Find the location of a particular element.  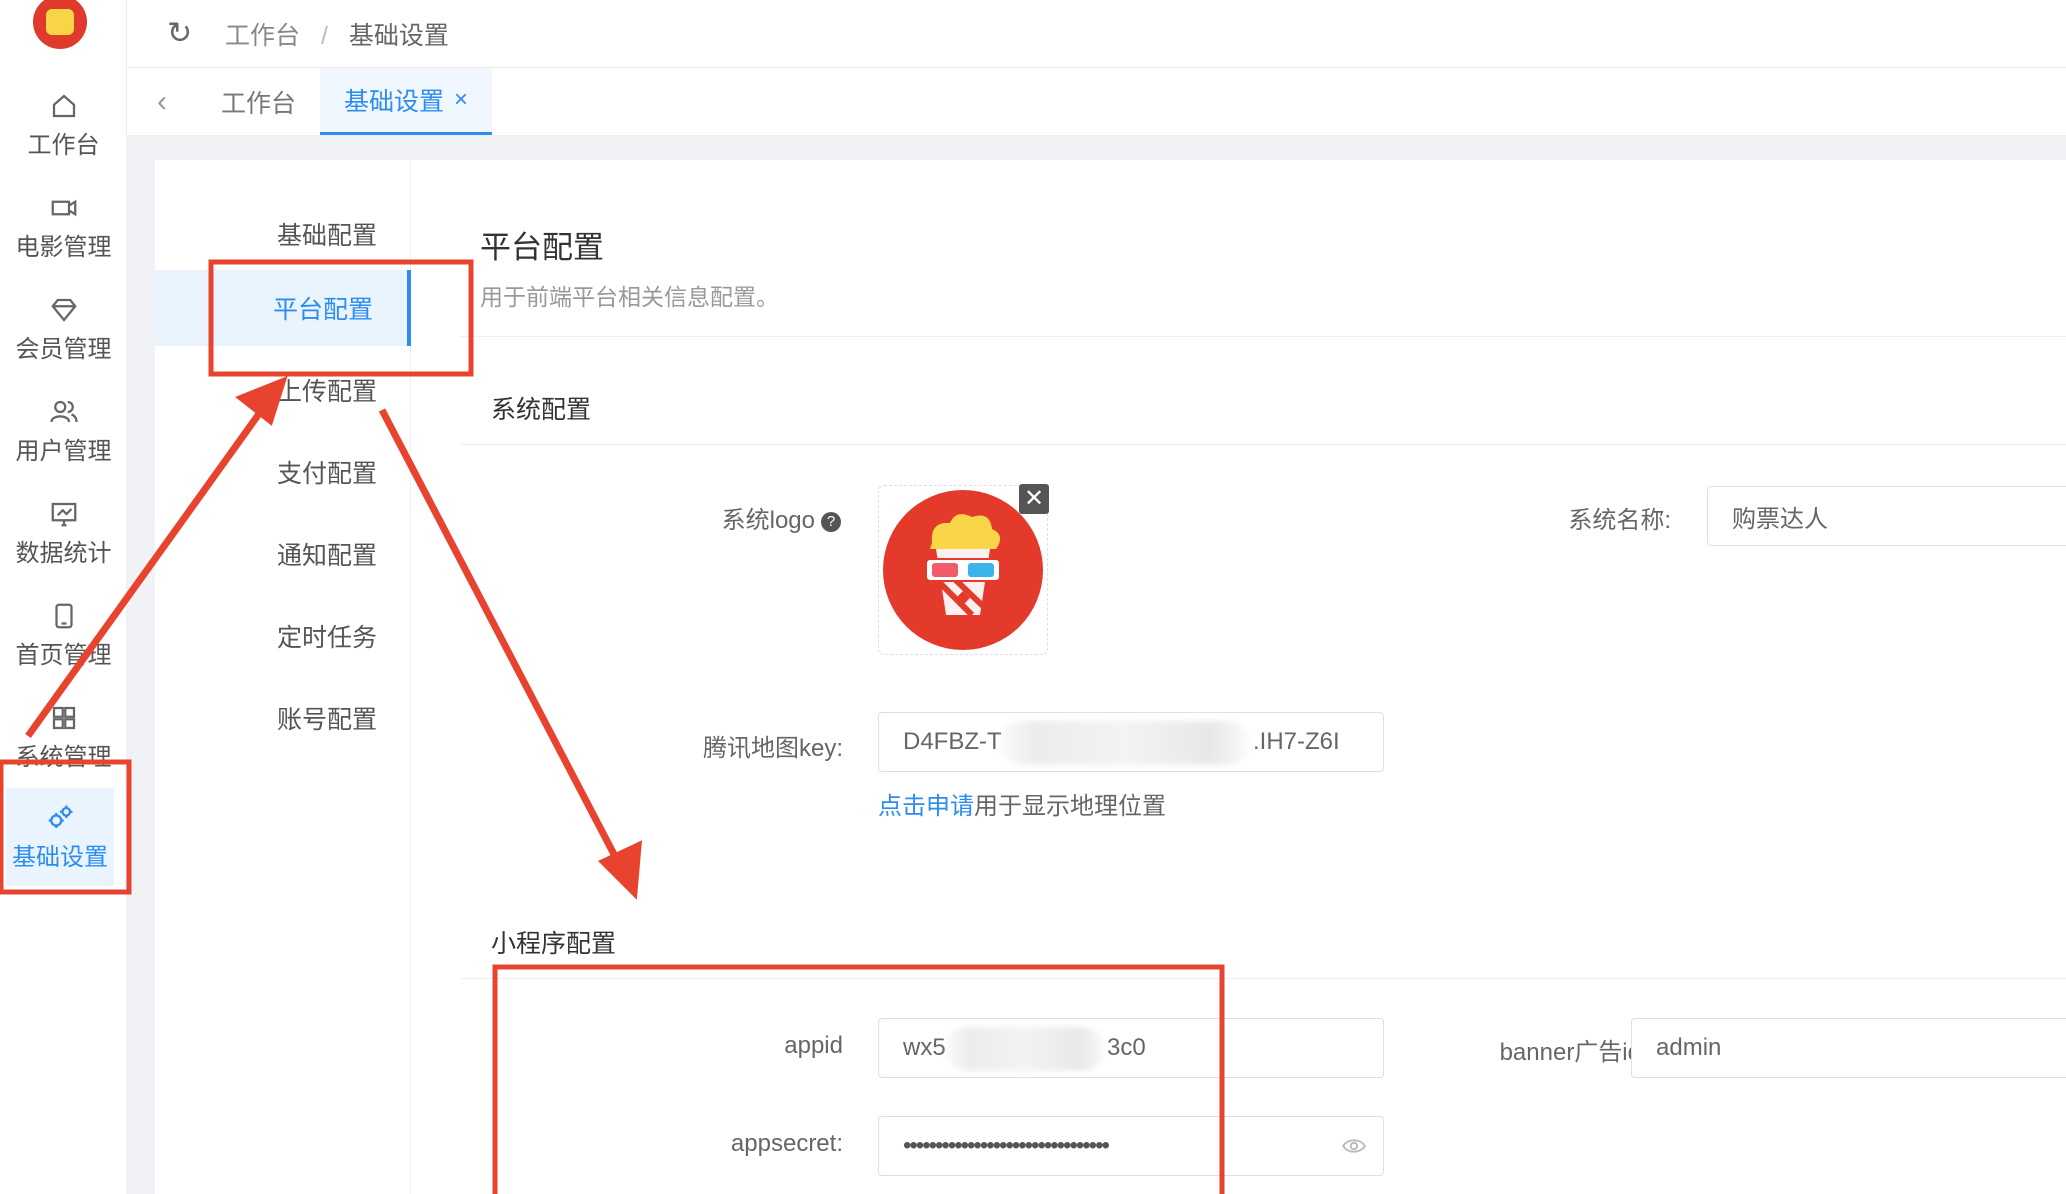

tab-basic-settings: 基础设置 × is located at coordinates (406, 101).